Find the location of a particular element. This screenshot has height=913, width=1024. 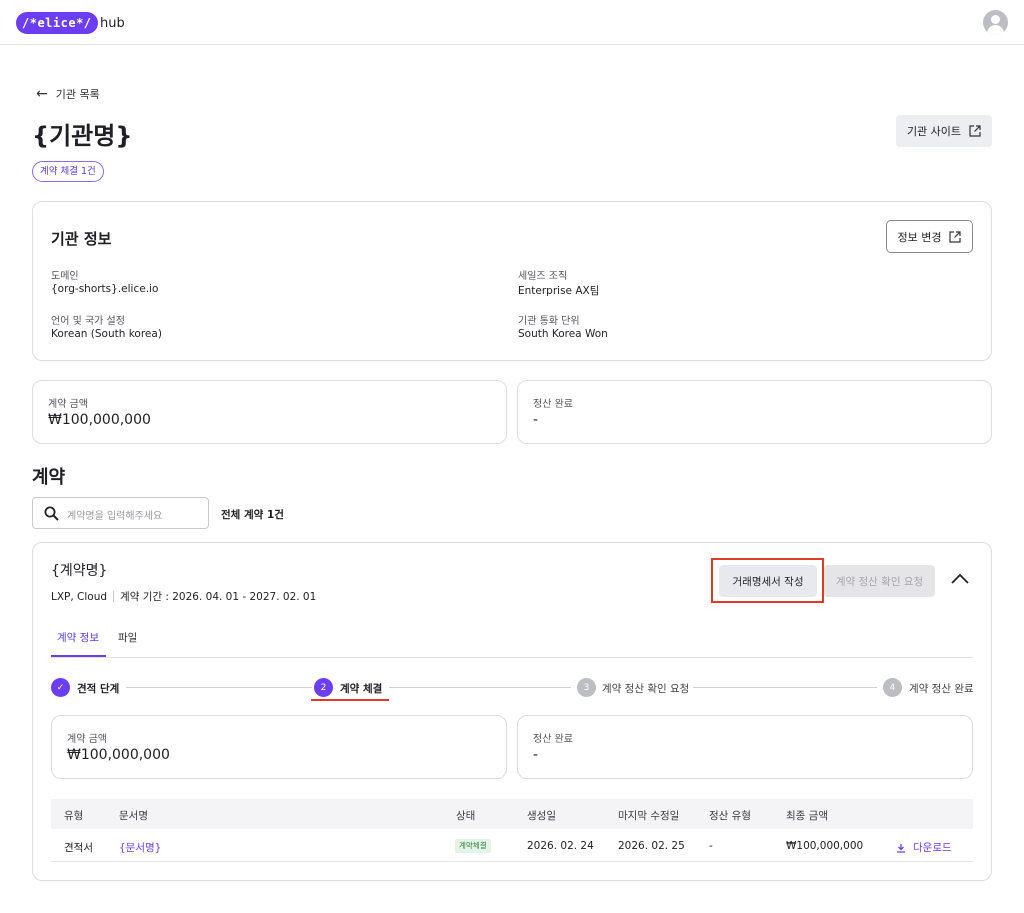

meta-divider is located at coordinates (114, 596).